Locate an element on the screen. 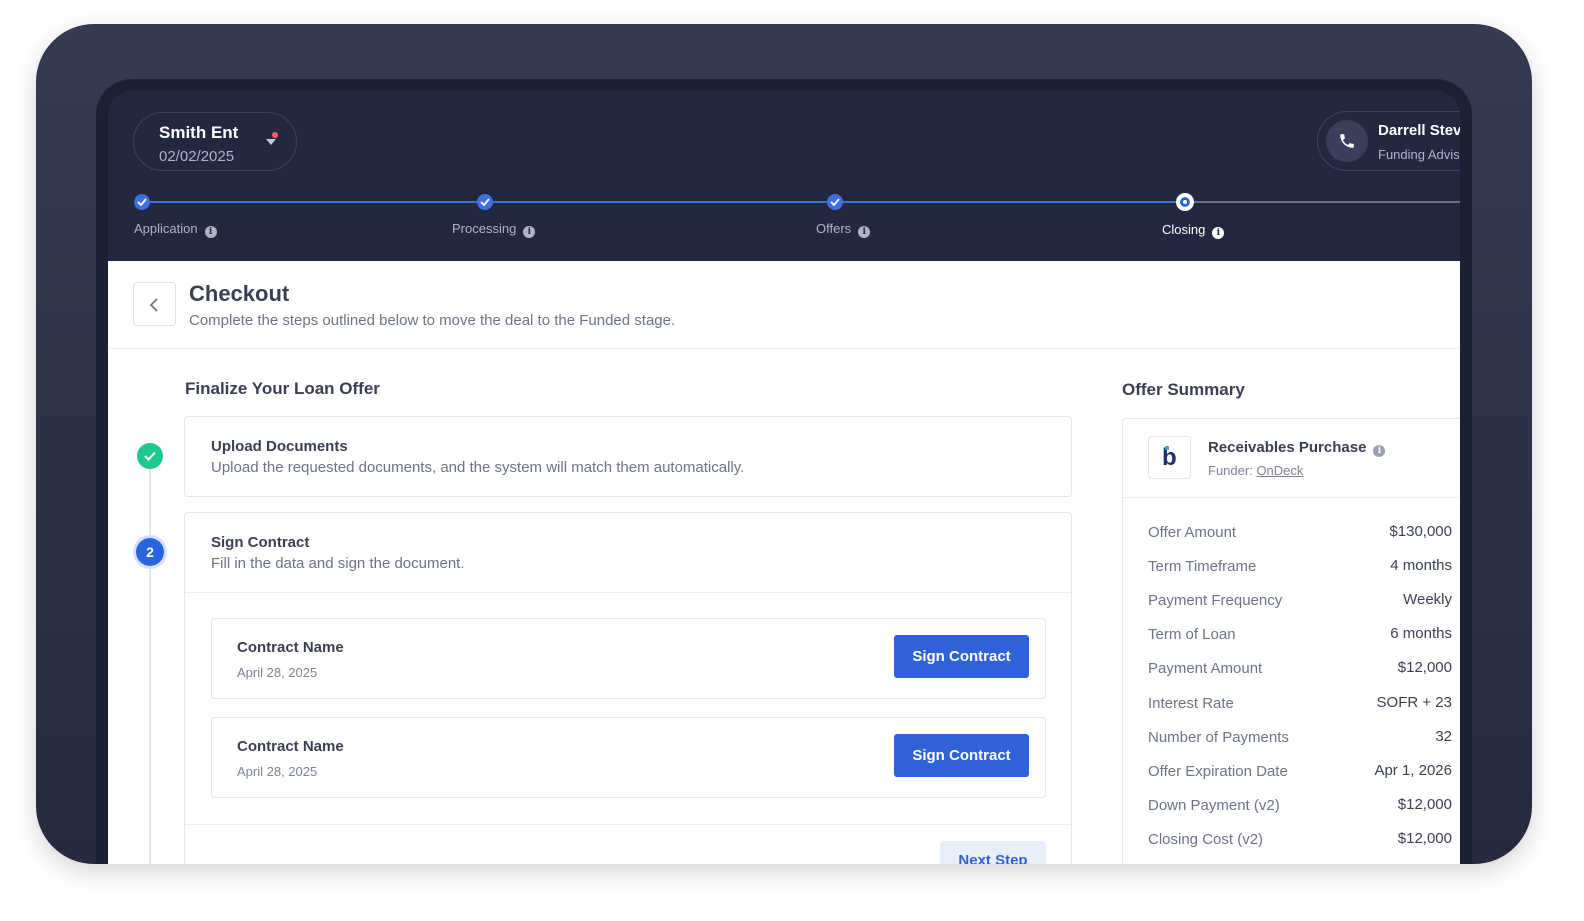 Image resolution: width=1584 pixels, height=921 pixels. summary-value: $130,000 is located at coordinates (1420, 531).